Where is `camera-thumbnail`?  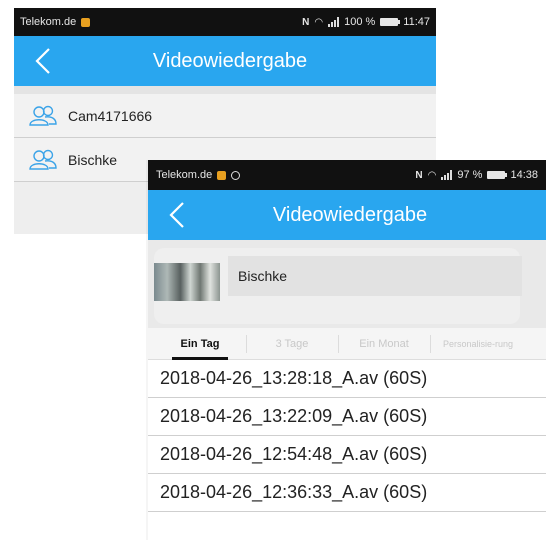 camera-thumbnail is located at coordinates (187, 282).